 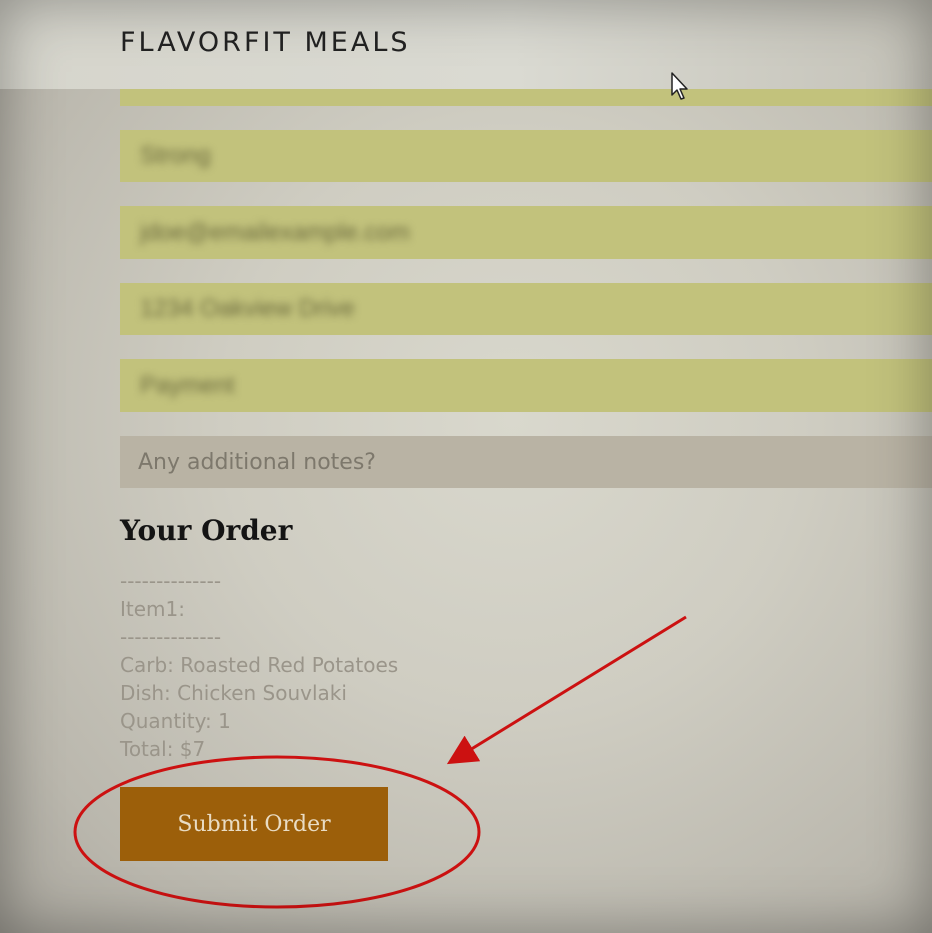 I want to click on submit-order-button: Submit Order, so click(x=254, y=824).